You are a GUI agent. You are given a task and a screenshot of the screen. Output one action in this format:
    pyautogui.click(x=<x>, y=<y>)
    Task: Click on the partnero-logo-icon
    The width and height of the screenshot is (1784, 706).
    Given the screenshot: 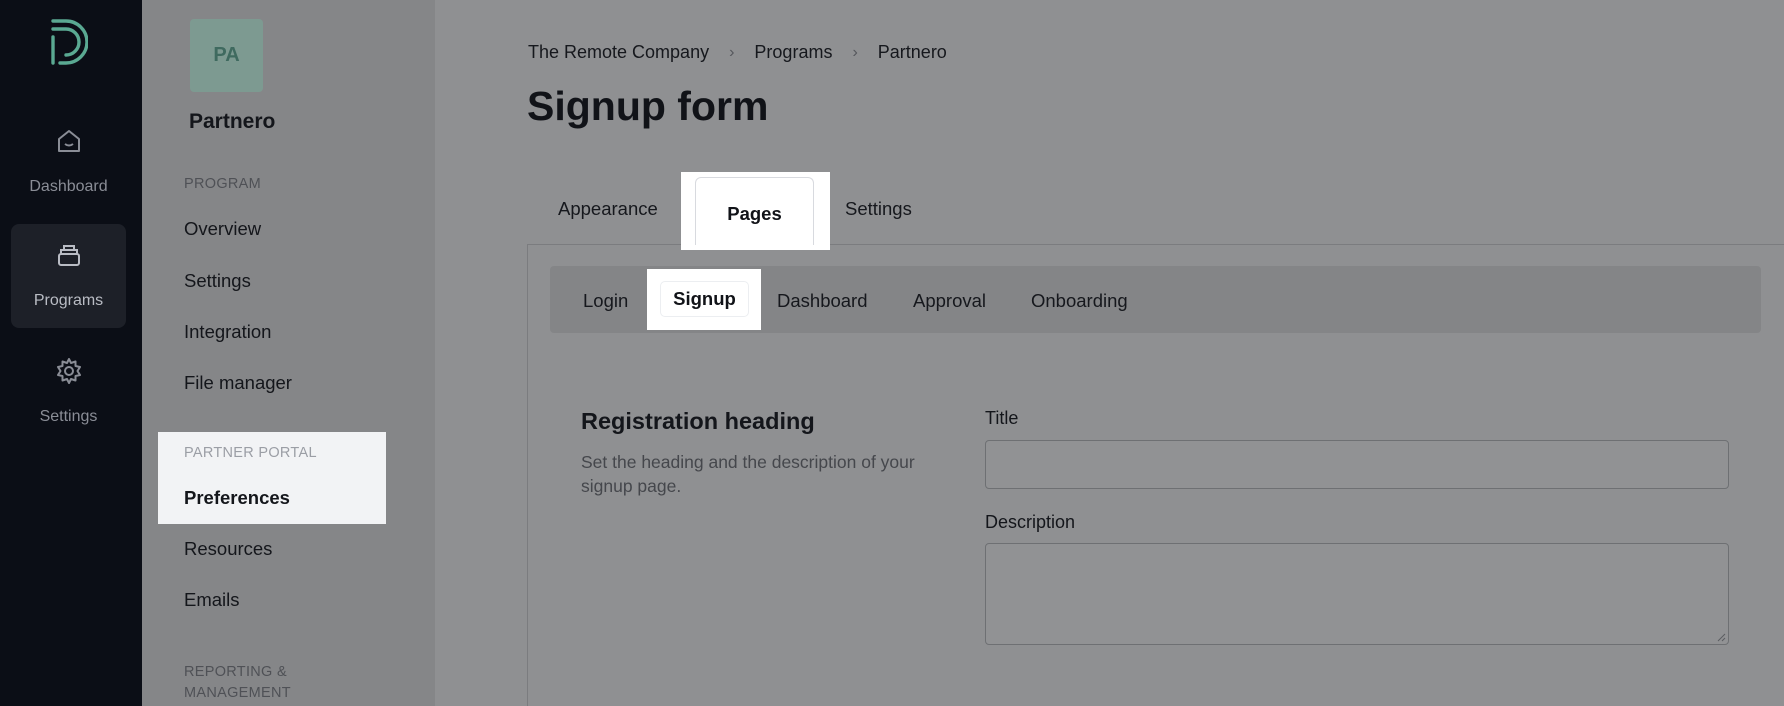 What is the action you would take?
    pyautogui.click(x=68, y=42)
    